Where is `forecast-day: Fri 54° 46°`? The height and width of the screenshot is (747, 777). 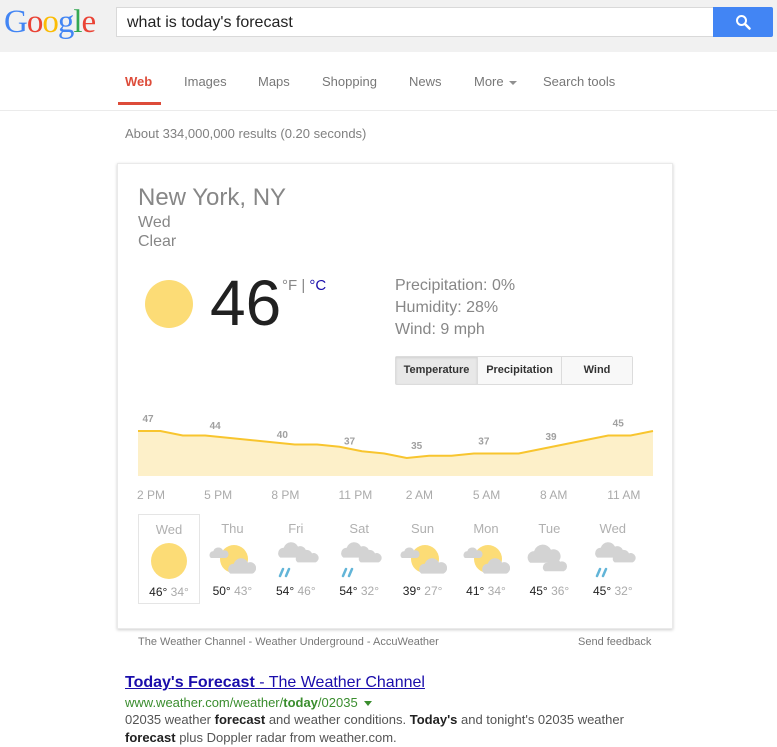 forecast-day: Fri 54° 46° is located at coordinates (296, 559).